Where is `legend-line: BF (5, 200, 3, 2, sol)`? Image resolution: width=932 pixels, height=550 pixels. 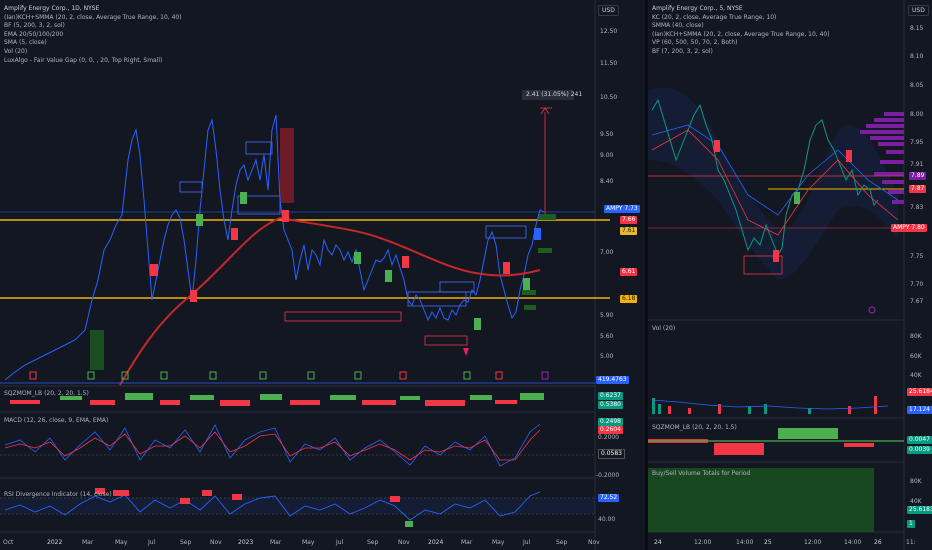 legend-line: BF (5, 200, 3, 2, sol) is located at coordinates (34, 26).